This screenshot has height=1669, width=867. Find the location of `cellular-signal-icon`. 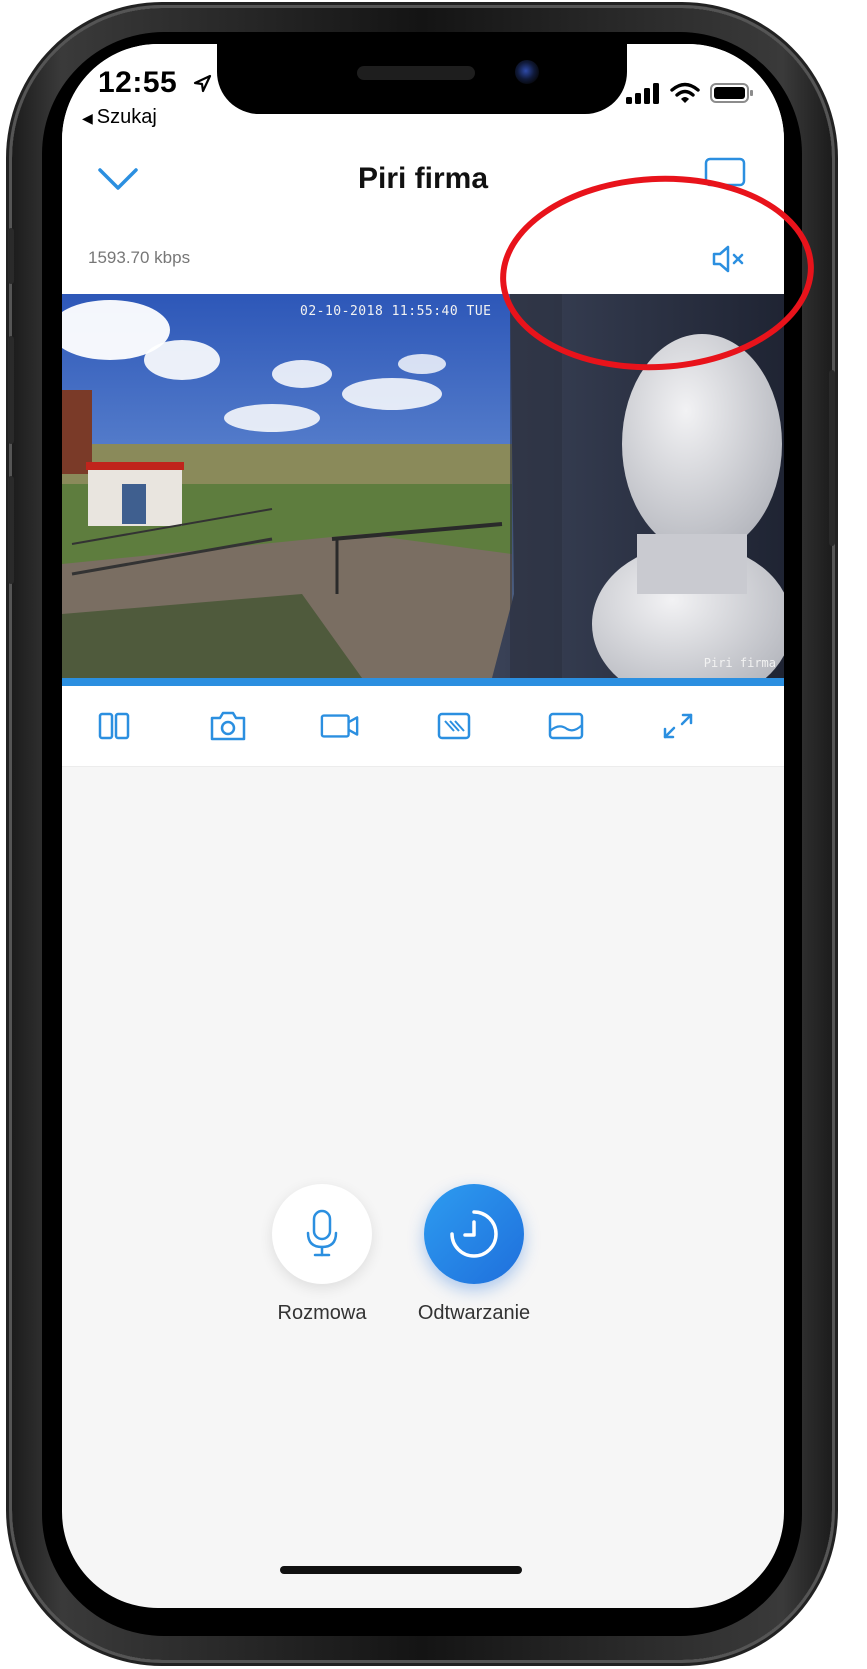

cellular-signal-icon is located at coordinates (642, 93).